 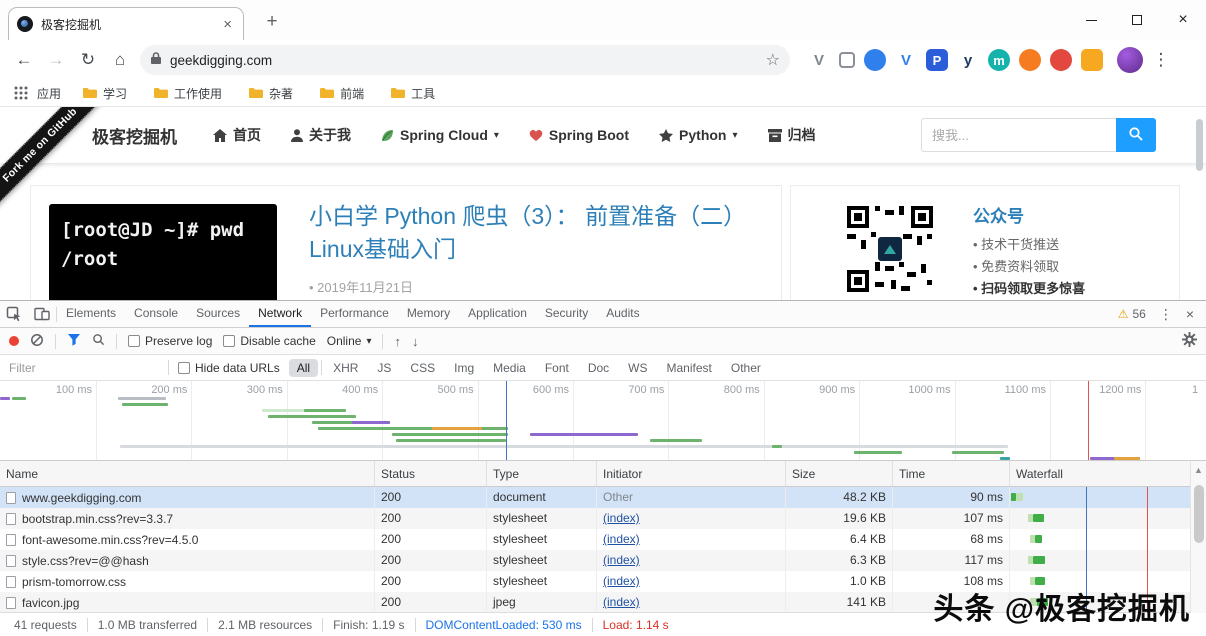 I want to click on forward-button: →, so click(x=56, y=60).